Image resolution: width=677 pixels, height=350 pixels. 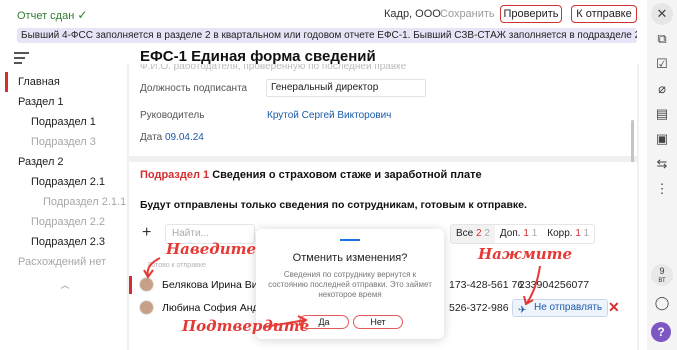 I want to click on save-icon: ▣, so click(x=662, y=139).